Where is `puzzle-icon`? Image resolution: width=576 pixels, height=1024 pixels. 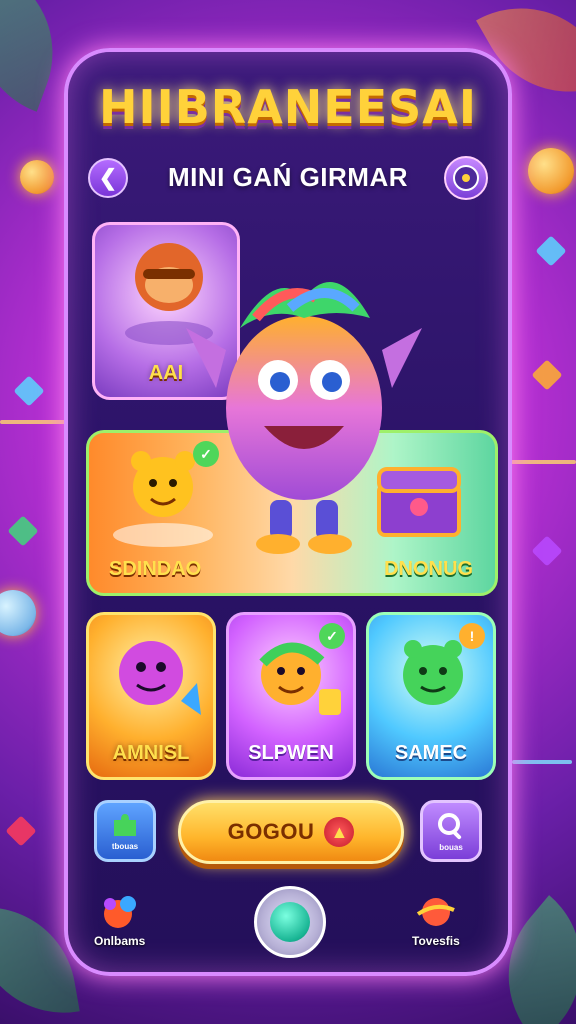 puzzle-icon is located at coordinates (125, 824).